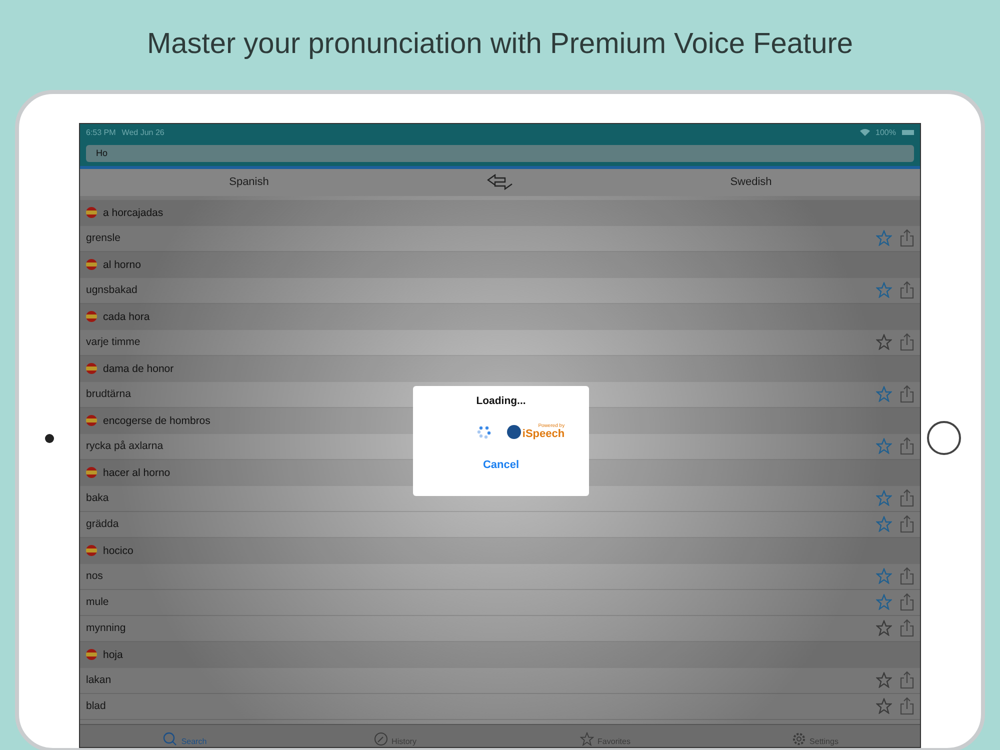  I want to click on translation-text: mule, so click(98, 602).